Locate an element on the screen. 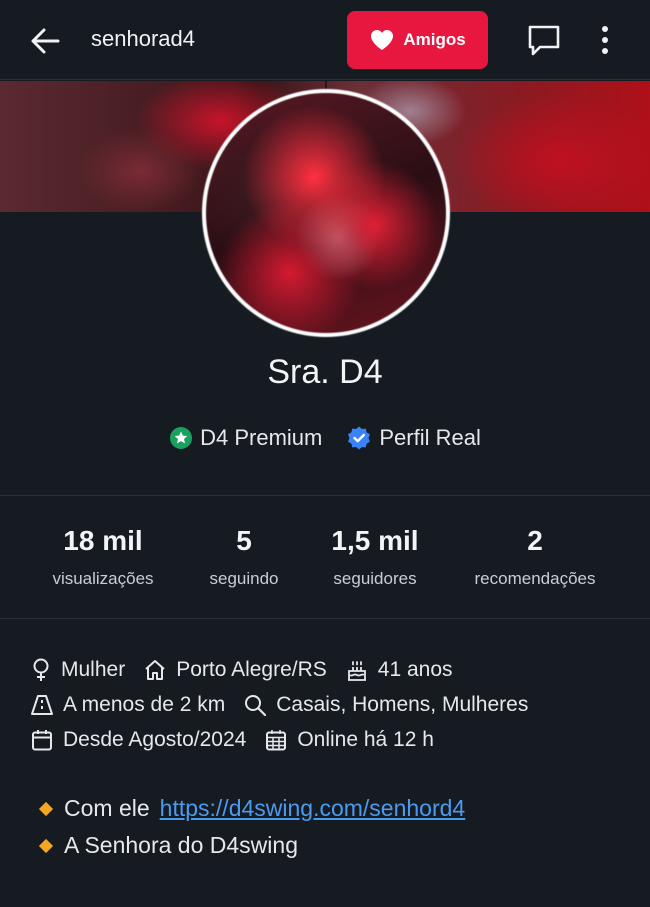 Image resolution: width=650 pixels, height=907 pixels. top-bar: senhorad4 Amigos is located at coordinates (325, 40).